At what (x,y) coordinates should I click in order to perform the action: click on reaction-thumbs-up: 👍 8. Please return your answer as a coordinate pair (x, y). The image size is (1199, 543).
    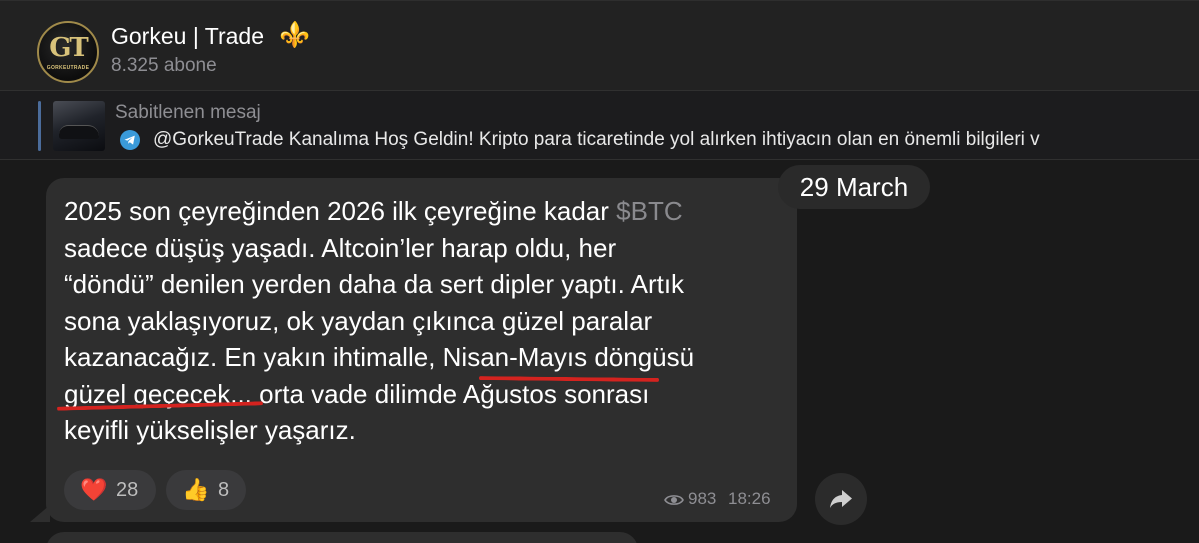
    Looking at the image, I should click on (206, 490).